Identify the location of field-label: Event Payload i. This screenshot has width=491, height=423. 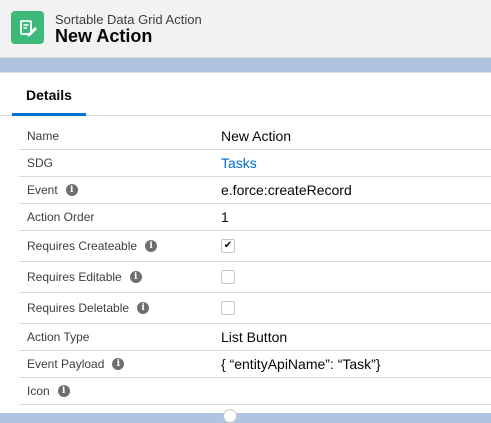
(76, 364).